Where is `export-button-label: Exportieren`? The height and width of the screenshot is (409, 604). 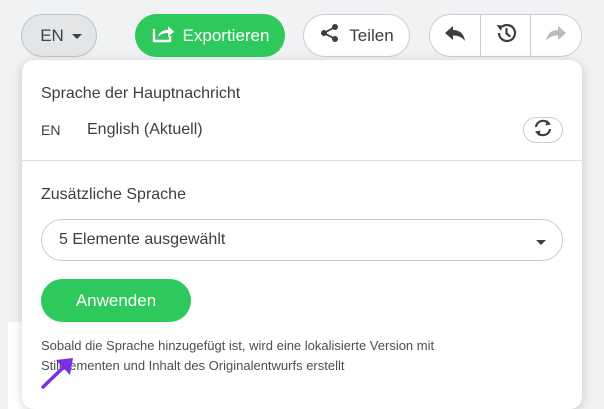
export-button-label: Exportieren is located at coordinates (226, 35).